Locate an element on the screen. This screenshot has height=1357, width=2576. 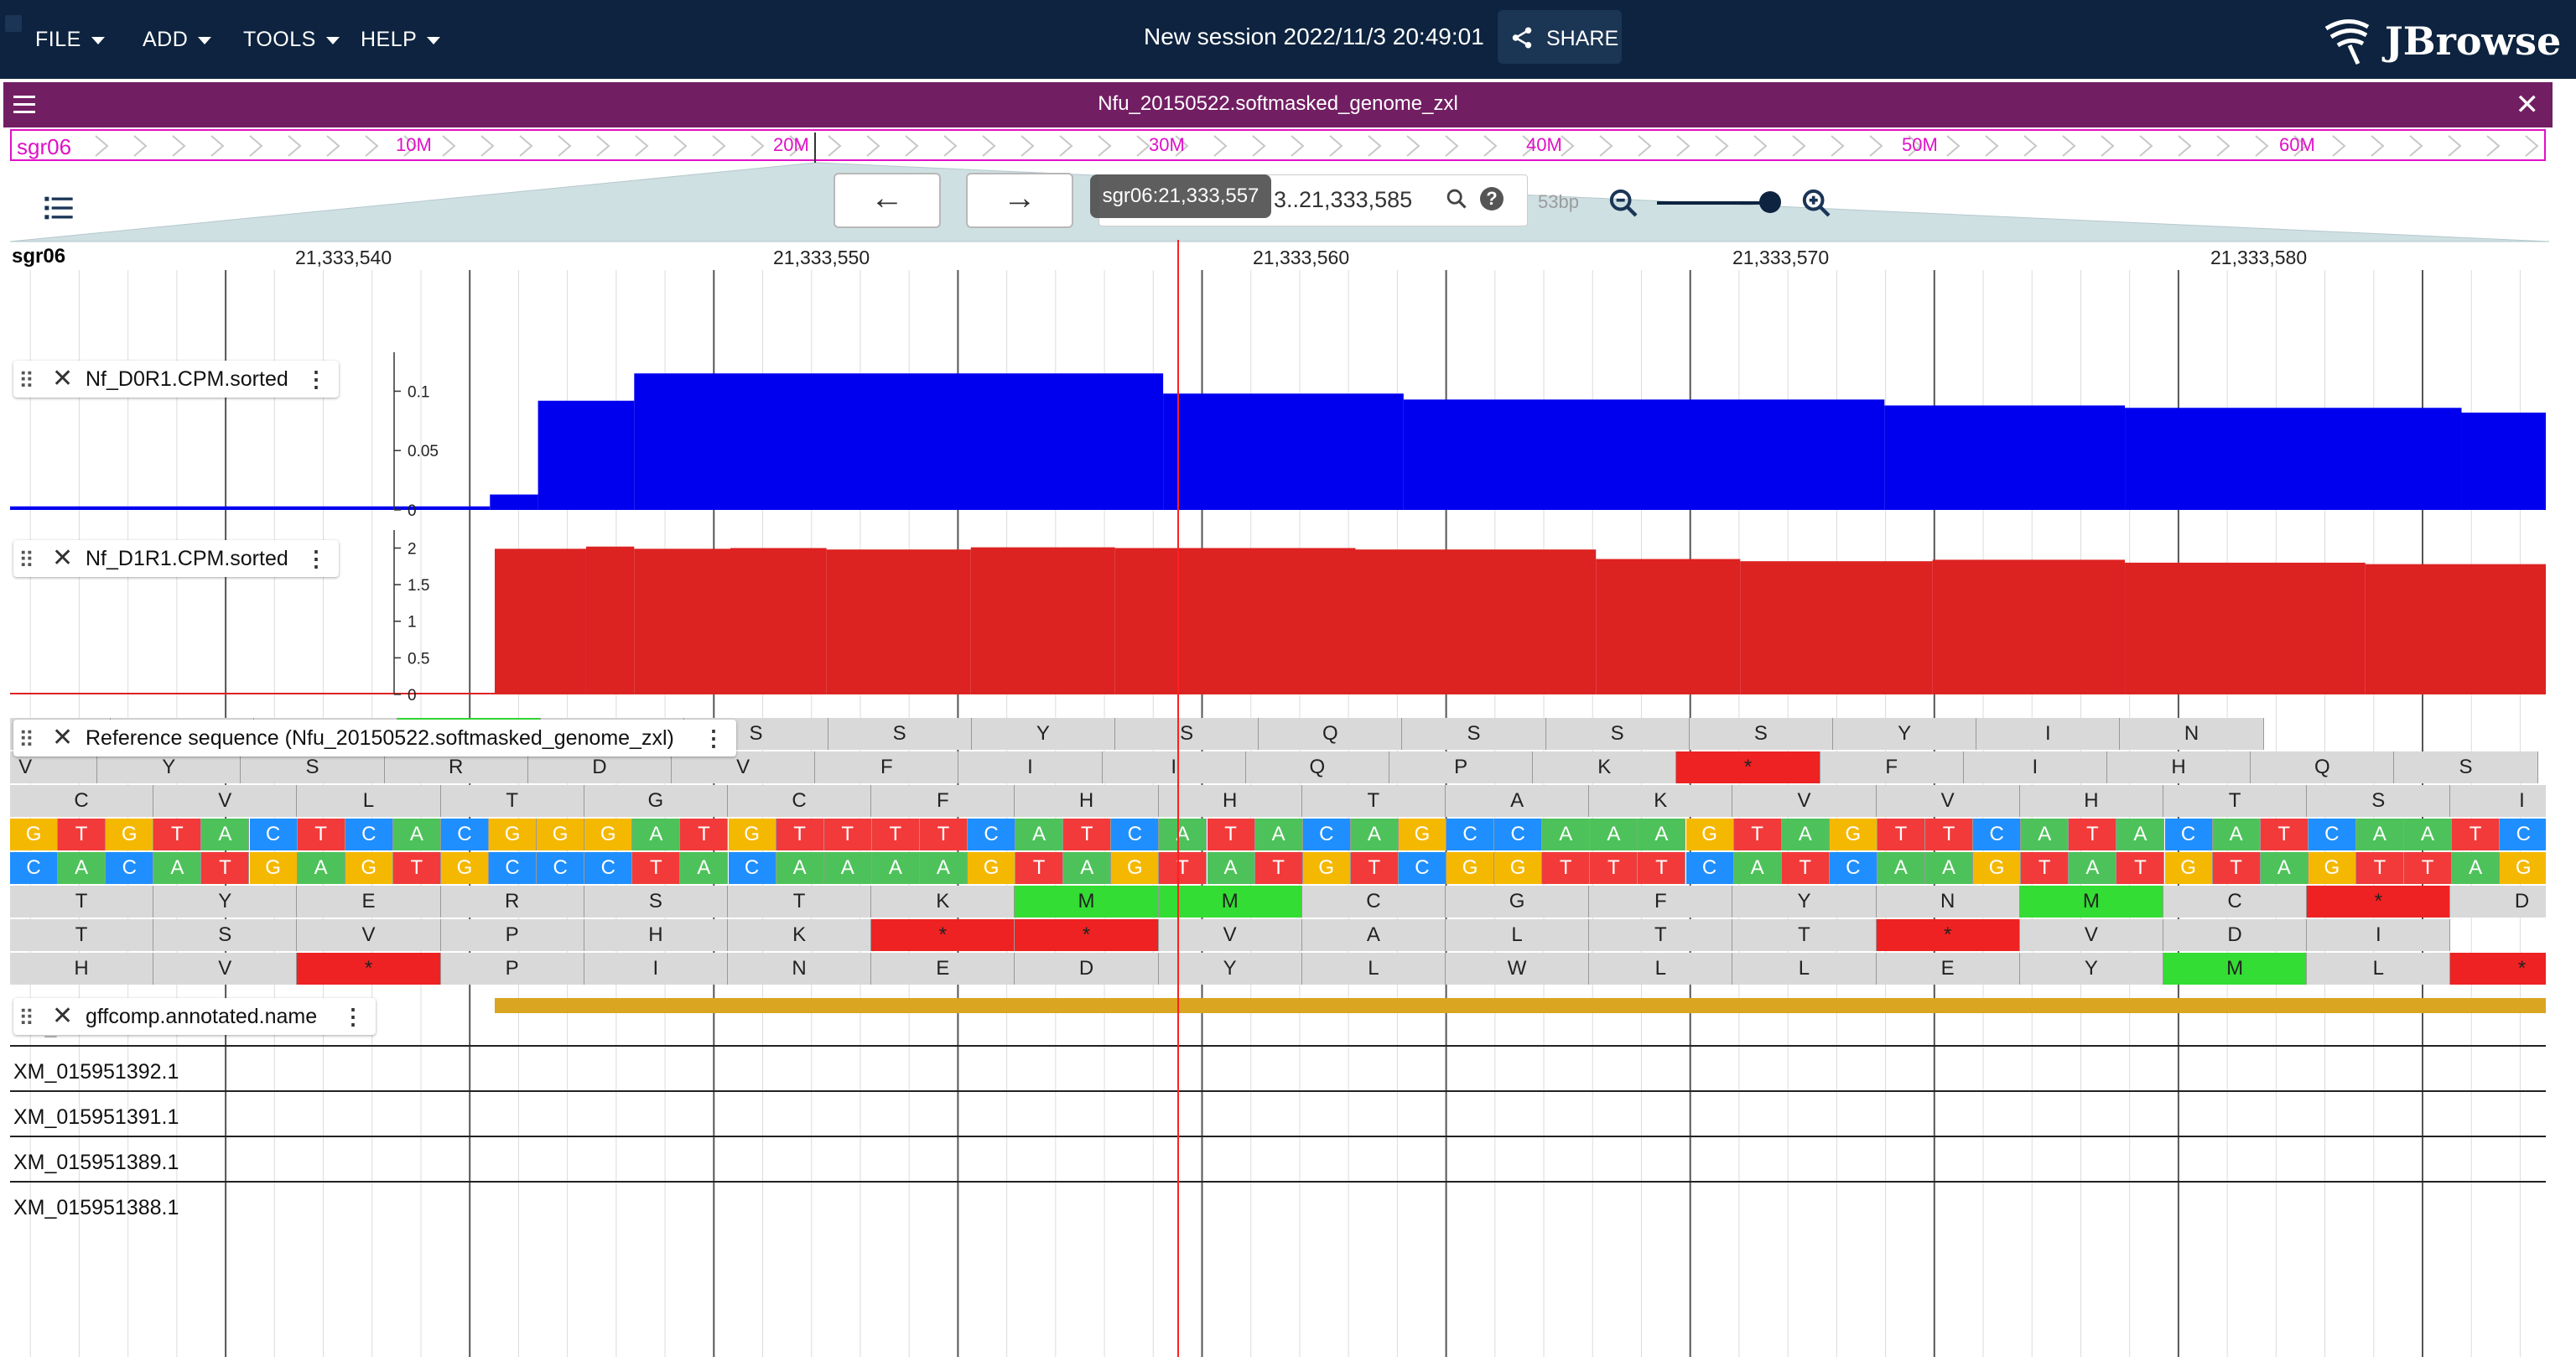
codon-cell: K is located at coordinates (800, 935).